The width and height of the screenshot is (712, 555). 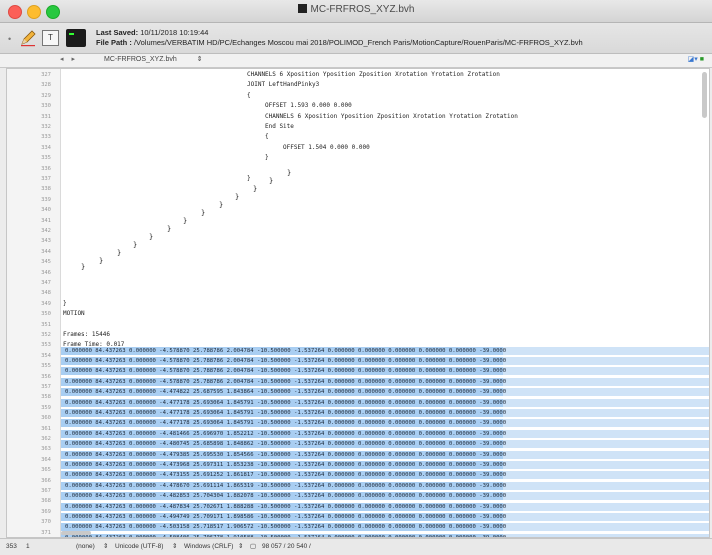 I want to click on toolbar-handle-icon: •, so click(x=9, y=39).